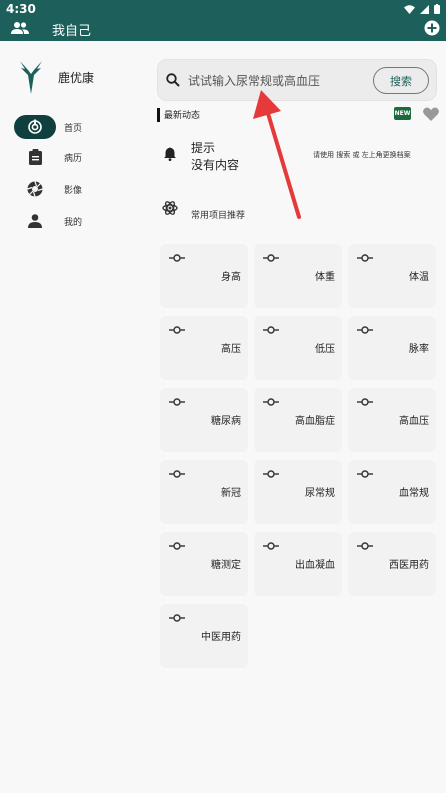 The height and width of the screenshot is (793, 446). I want to click on notification-bell-icon, so click(170, 154).